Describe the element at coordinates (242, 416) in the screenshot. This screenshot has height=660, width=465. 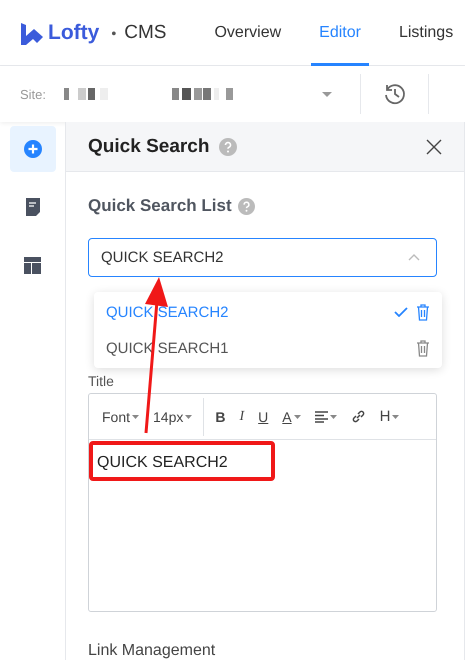
I see `italic-button: I` at that location.